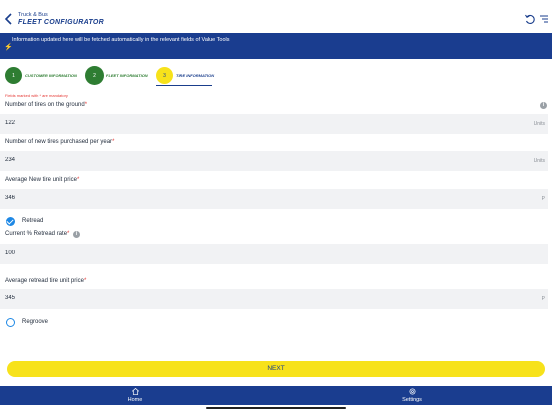 This screenshot has width=552, height=414. I want to click on bottom-navigation: Home Settings, so click(276, 395).